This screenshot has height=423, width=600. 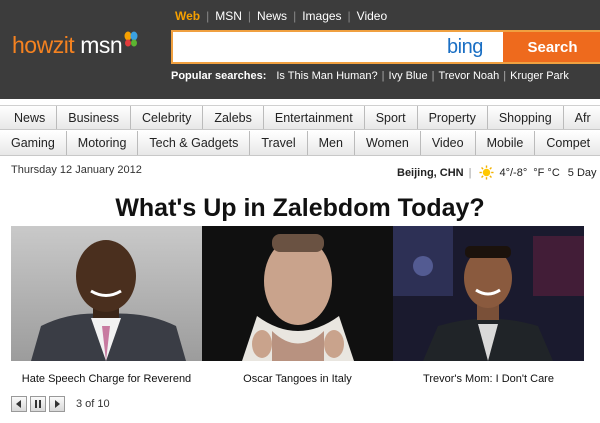 What do you see at coordinates (106, 379) in the screenshot?
I see `feature-caption-link: Hate Speech Charge for Reverend` at bounding box center [106, 379].